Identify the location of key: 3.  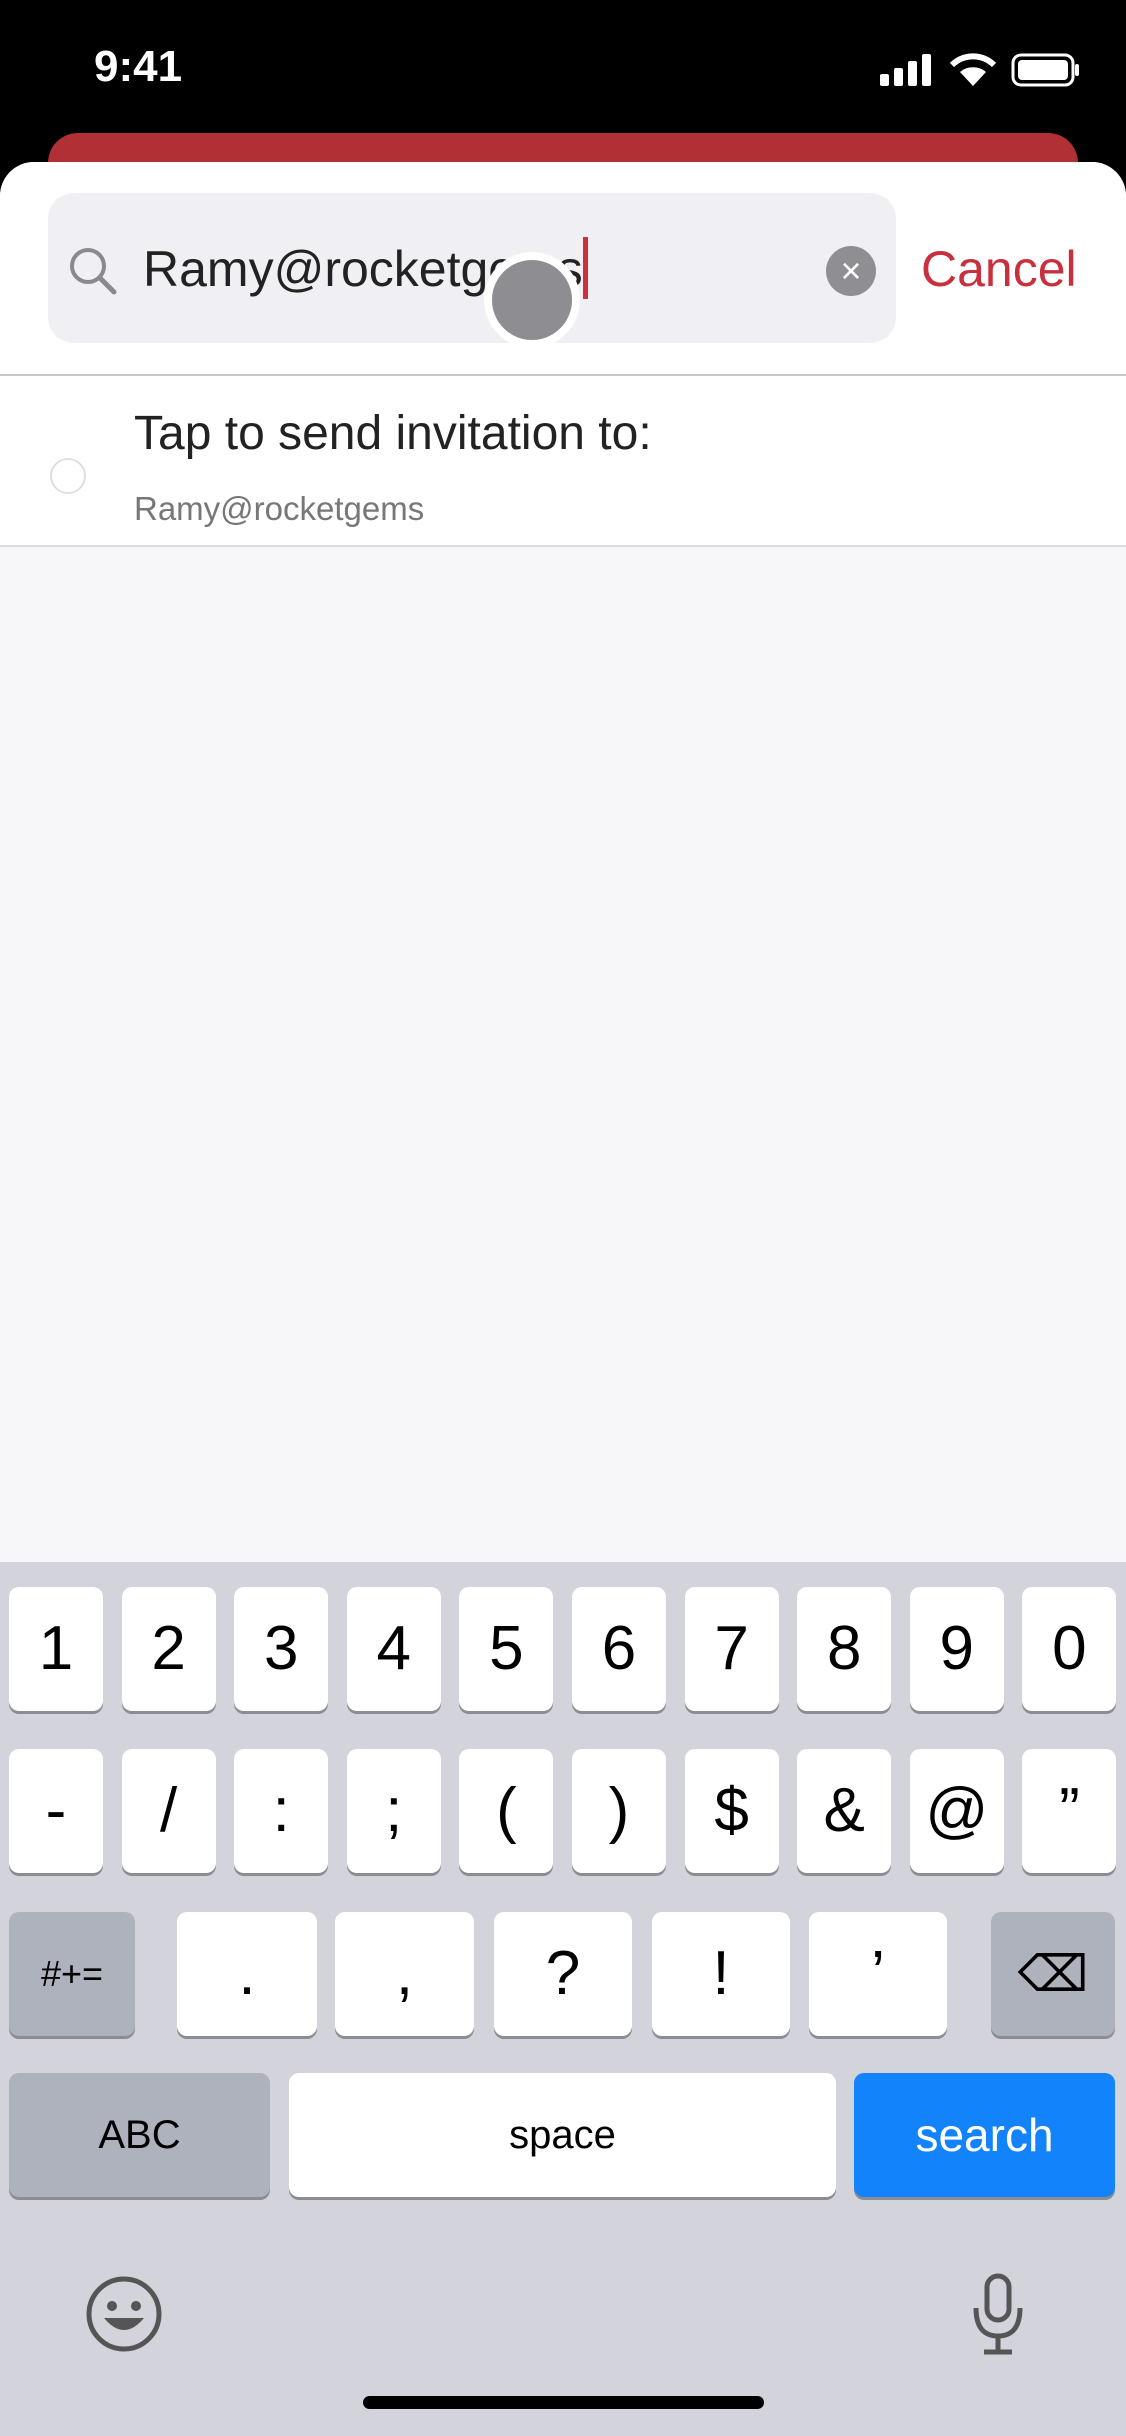
(281, 1649).